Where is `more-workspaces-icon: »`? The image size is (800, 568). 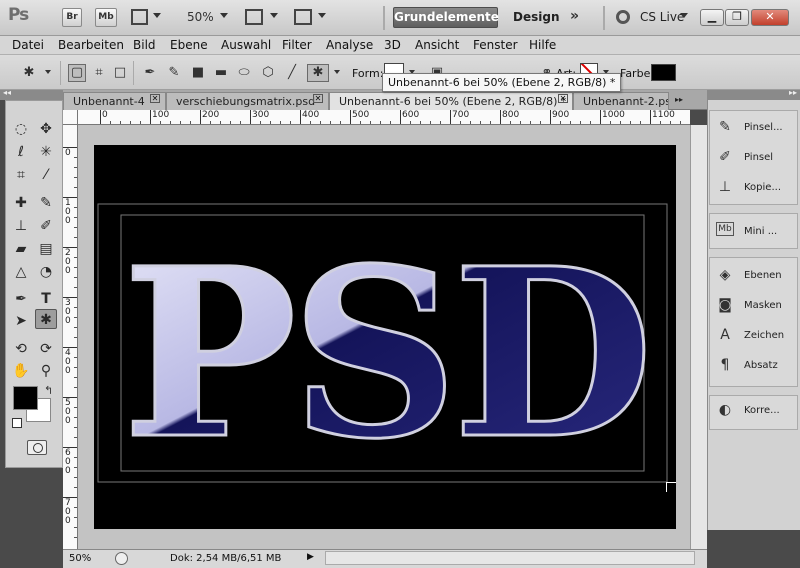 more-workspaces-icon: » is located at coordinates (574, 16).